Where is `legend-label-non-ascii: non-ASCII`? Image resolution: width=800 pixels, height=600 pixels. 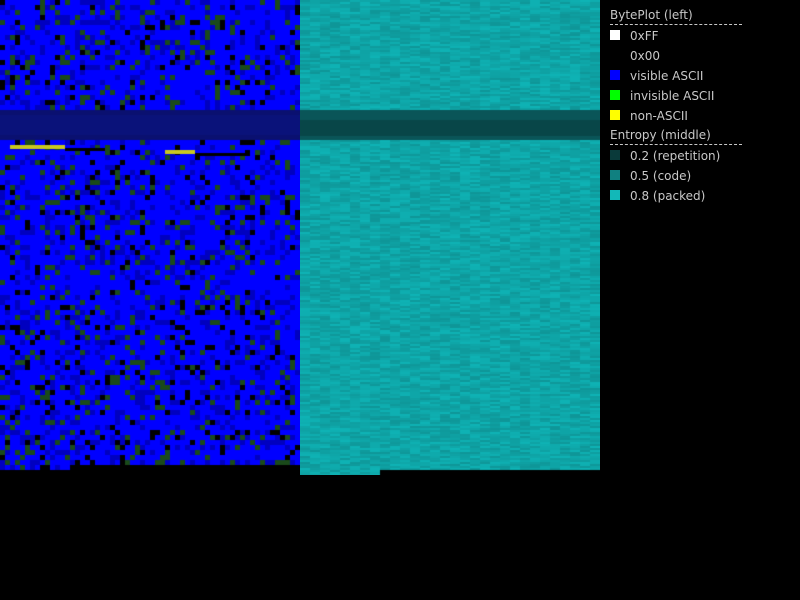 legend-label-non-ascii: non-ASCII is located at coordinates (659, 116).